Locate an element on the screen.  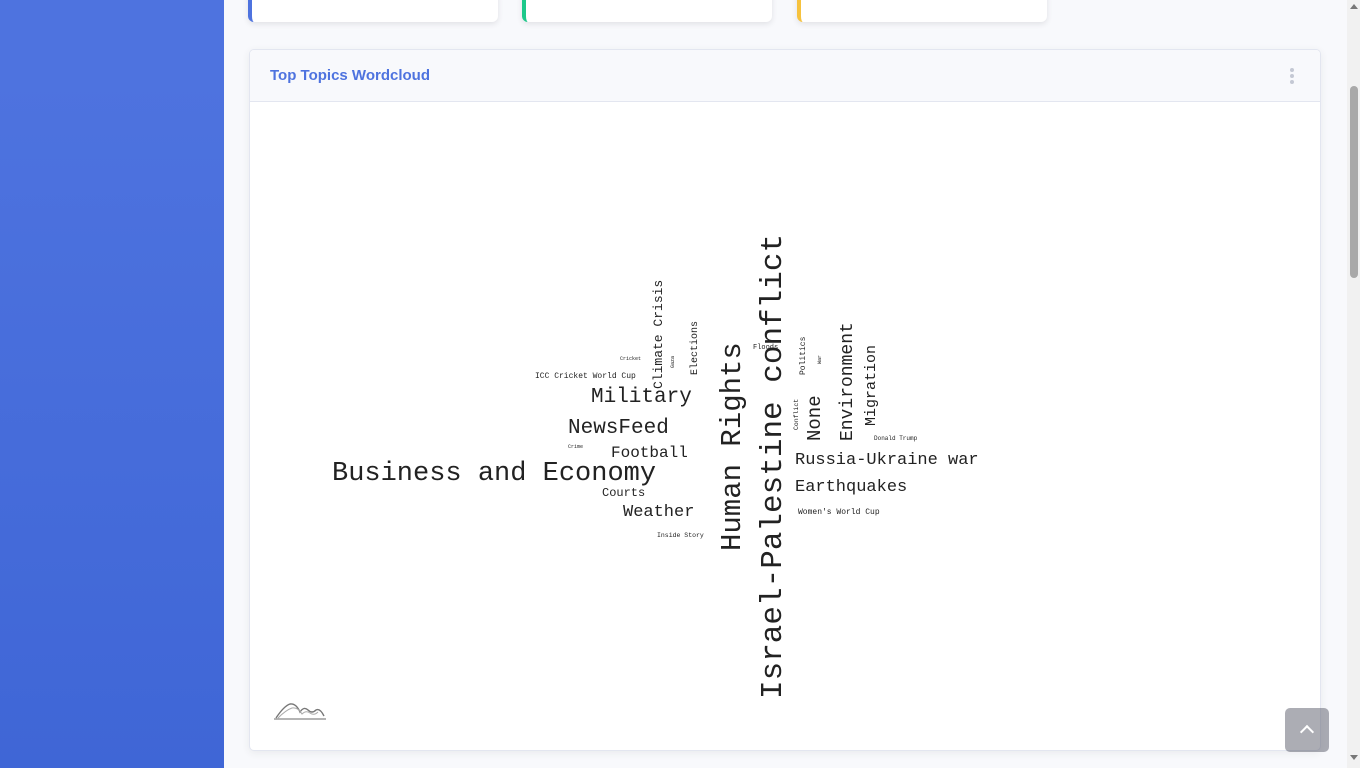
word-gaza: Gaza is located at coordinates (673, 362).